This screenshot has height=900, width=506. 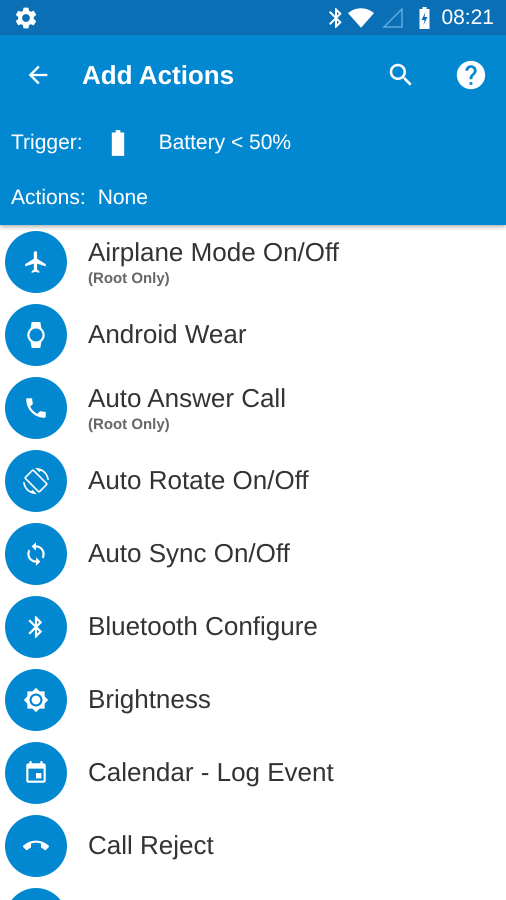 I want to click on action-title: Airplane Mode On/Off, so click(x=213, y=252).